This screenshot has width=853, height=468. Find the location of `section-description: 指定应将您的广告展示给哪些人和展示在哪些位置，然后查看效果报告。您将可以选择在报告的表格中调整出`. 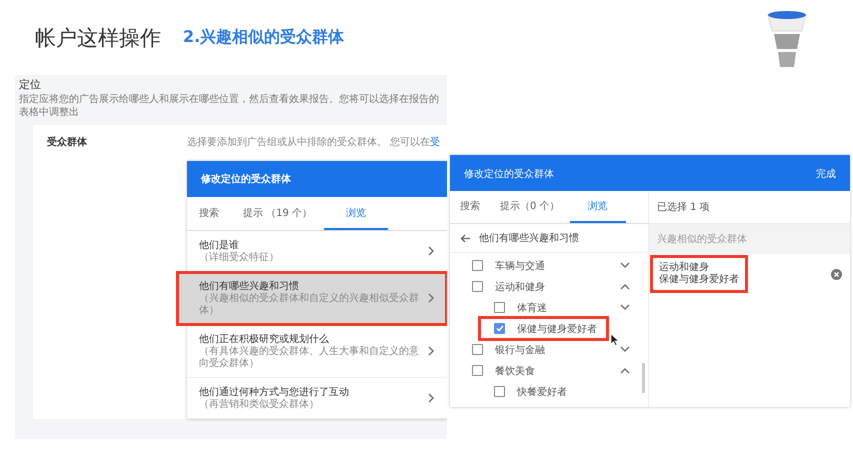

section-description: 指定应将您的广告展示给哪些人和展示在哪些位置，然后查看效果报告。您将可以选择在报告的表格中调整出 is located at coordinates (229, 106).